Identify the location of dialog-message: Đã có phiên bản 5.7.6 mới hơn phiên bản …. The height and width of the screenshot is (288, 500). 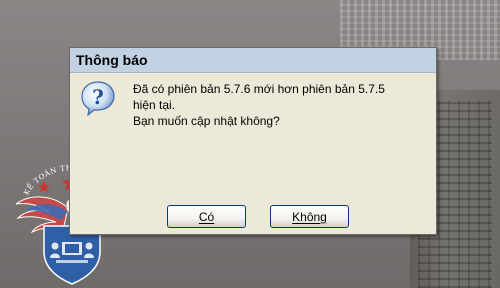
(283, 105).